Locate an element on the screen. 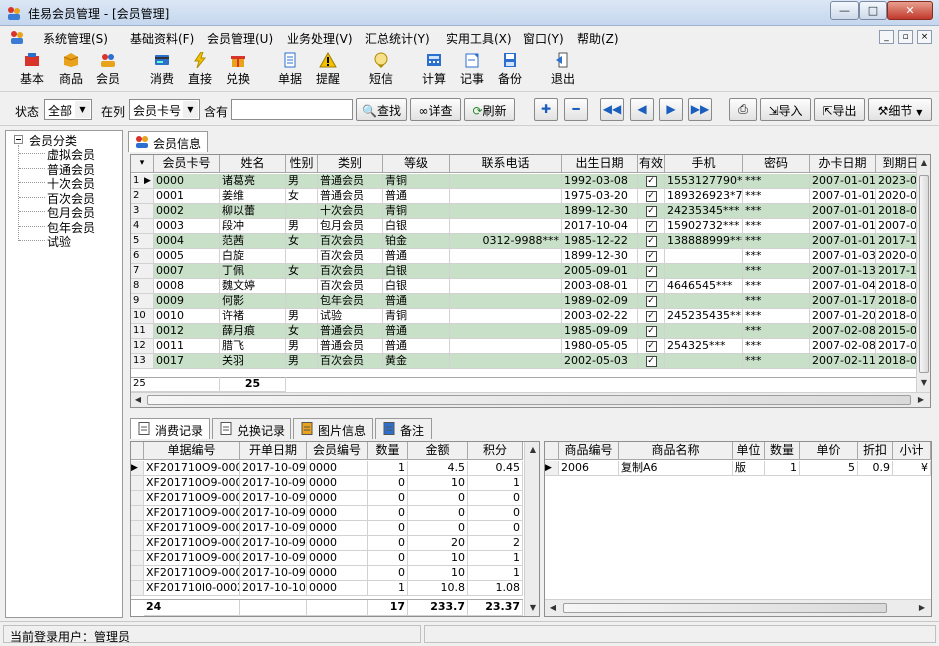  collapse-icon is located at coordinates (18, 139).